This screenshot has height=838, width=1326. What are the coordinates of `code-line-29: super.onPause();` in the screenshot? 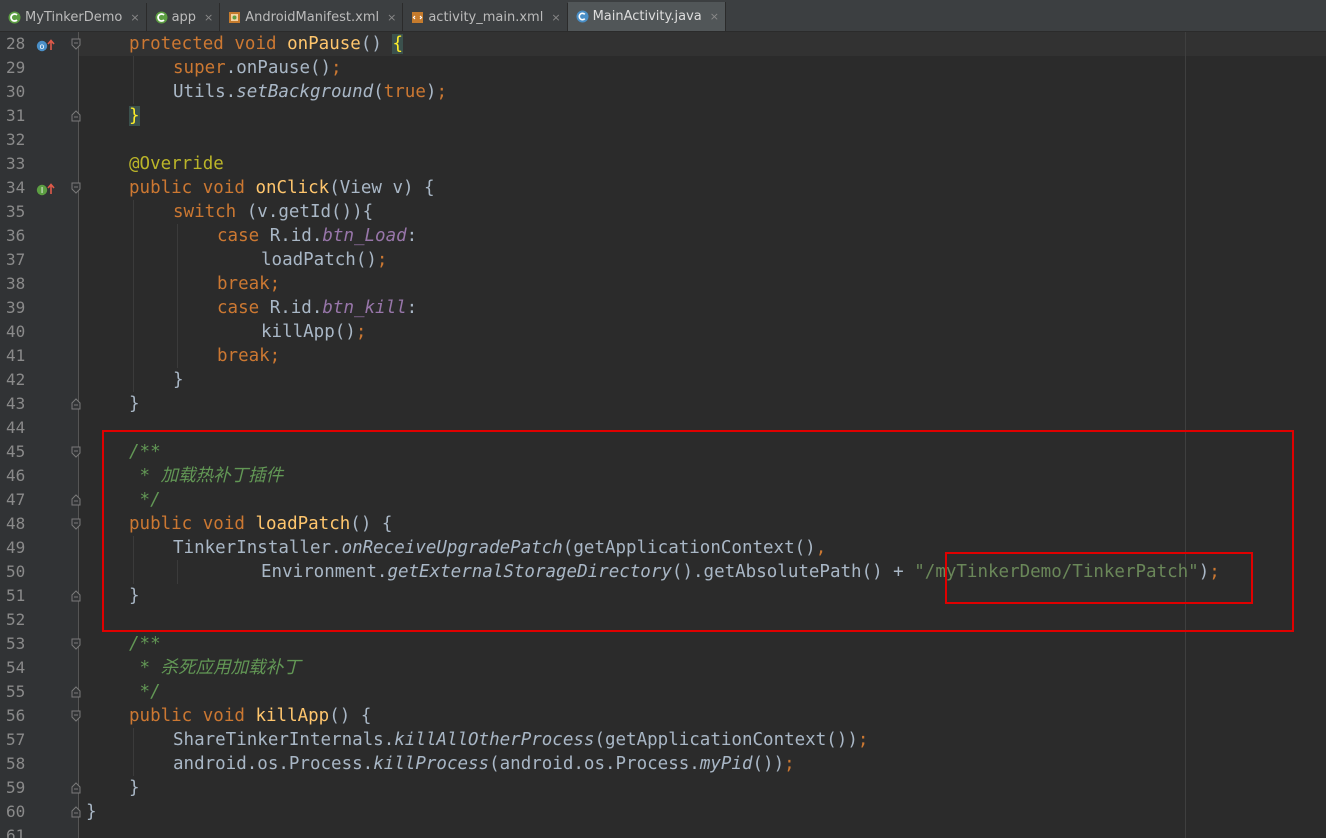 It's located at (257, 68).